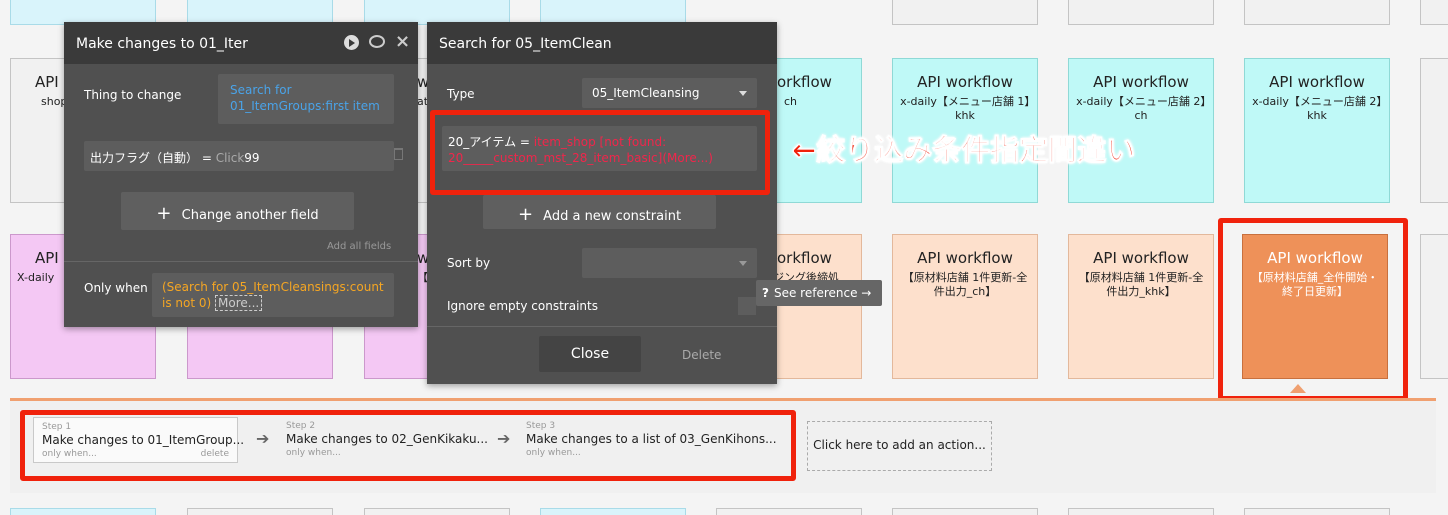 The width and height of the screenshot is (1448, 515). Describe the element at coordinates (377, 41) in the screenshot. I see `comment-icon` at that location.